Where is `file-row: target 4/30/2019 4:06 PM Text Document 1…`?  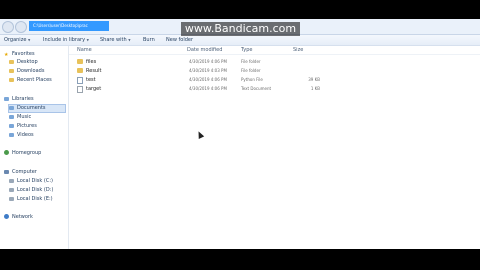
file-row: target 4/30/2019 4:06 PM Text Document 1… is located at coordinates (199, 89).